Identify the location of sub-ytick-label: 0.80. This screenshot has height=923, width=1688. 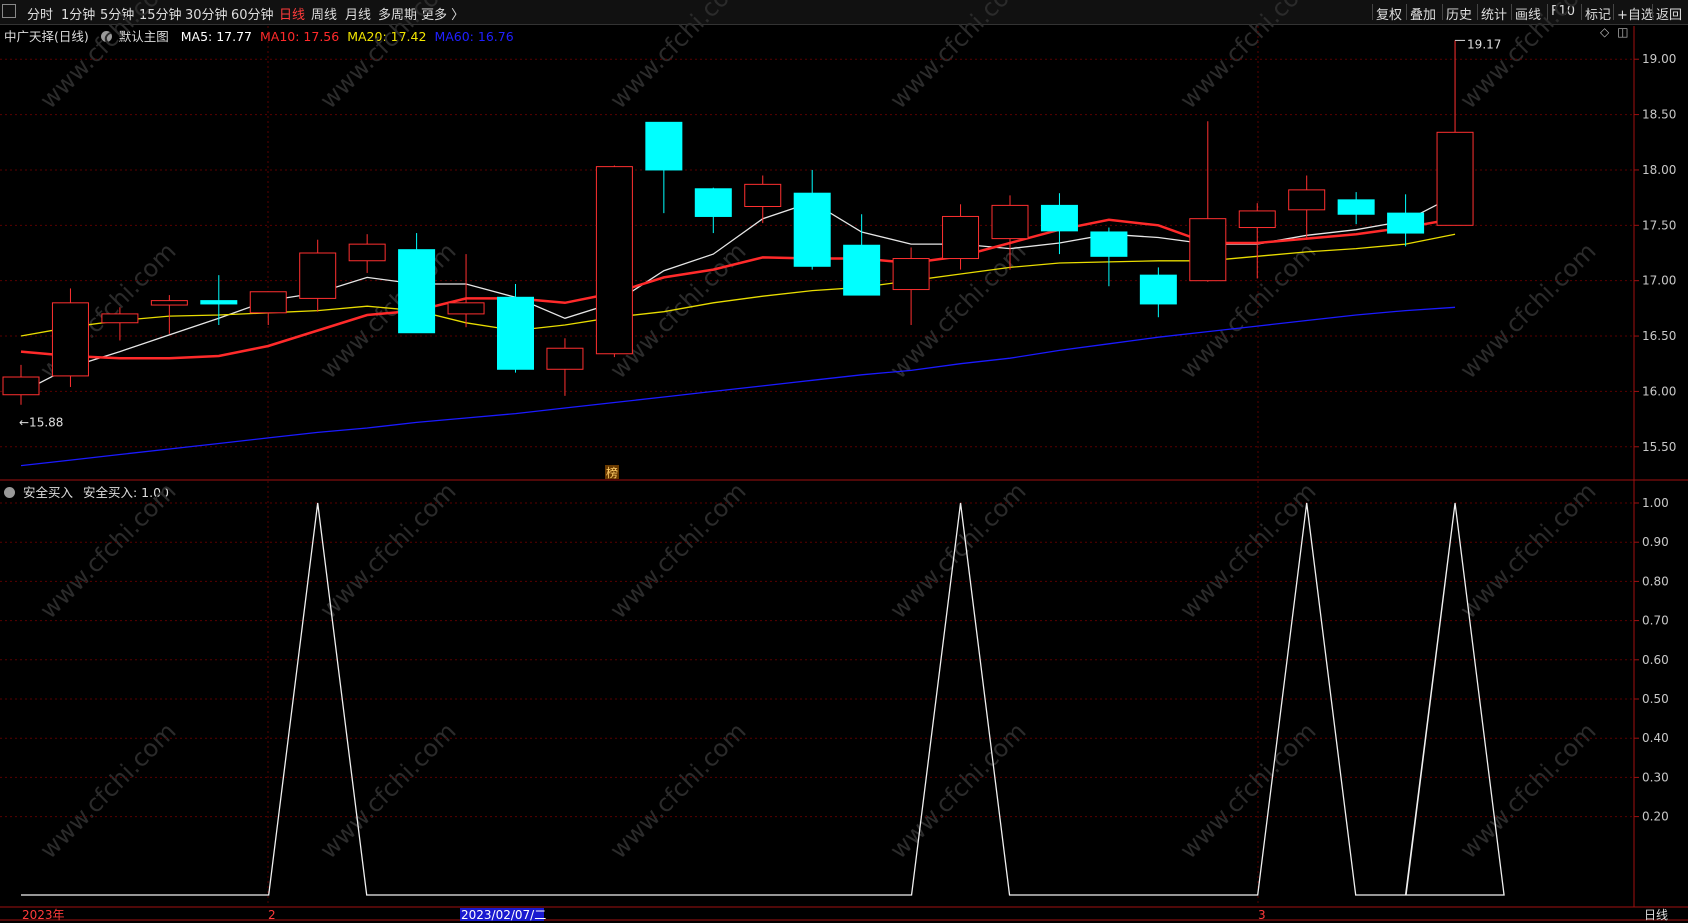
(1655, 581).